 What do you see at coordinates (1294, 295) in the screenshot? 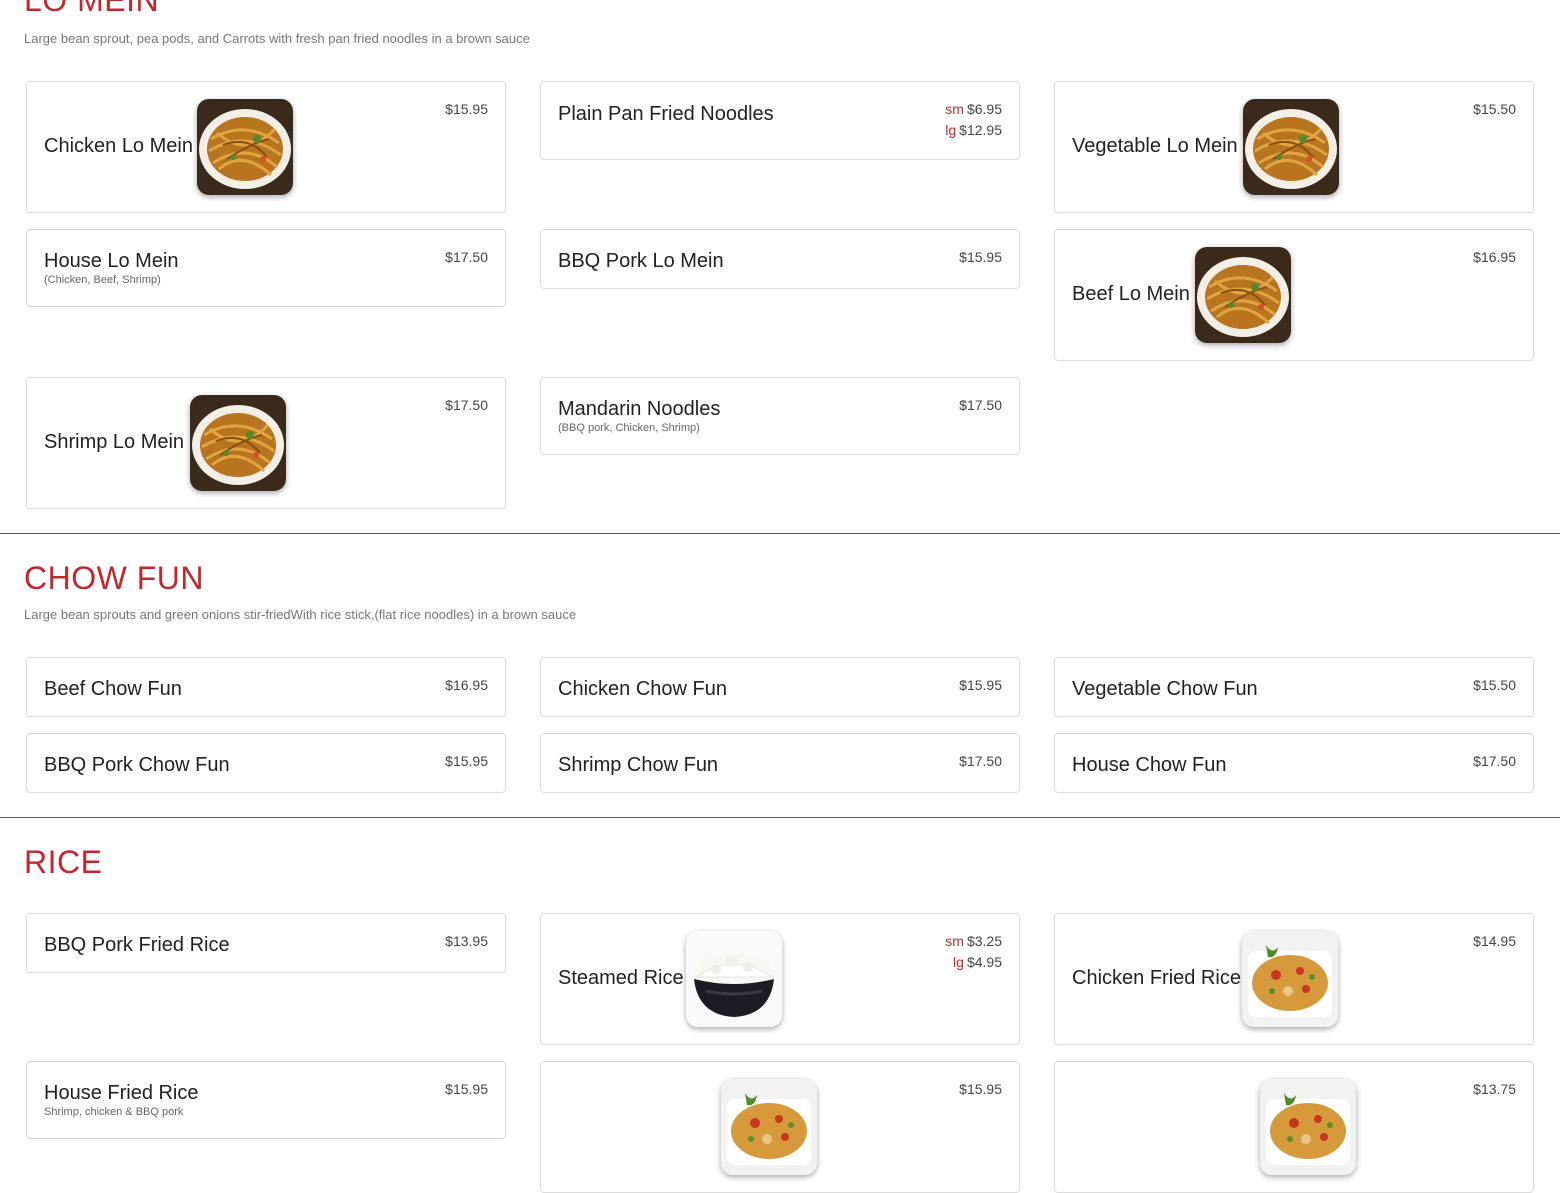
I see `menu-item-beef-lo-mein: Beef Lo Mein $16.95` at bounding box center [1294, 295].